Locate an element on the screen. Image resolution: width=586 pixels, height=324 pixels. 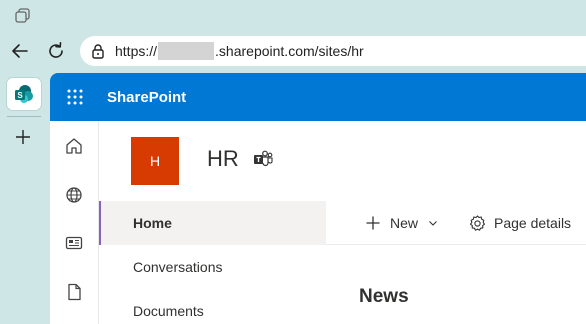
sharepoint-tab-icon: S is located at coordinates (24, 94).